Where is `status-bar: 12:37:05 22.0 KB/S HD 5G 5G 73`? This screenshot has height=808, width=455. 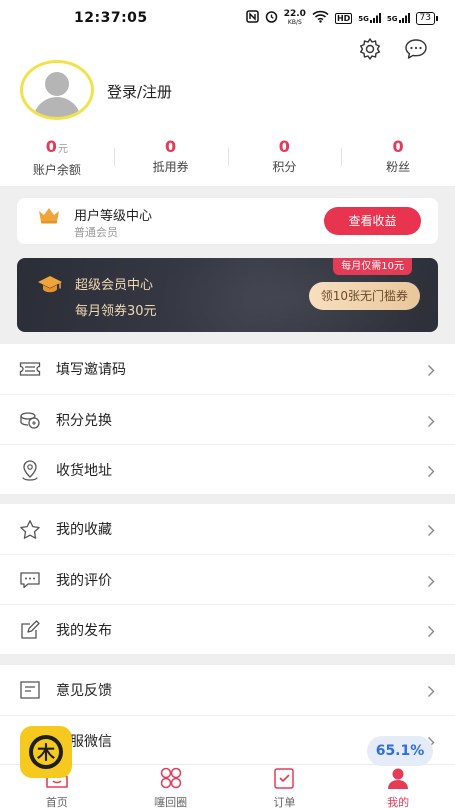 status-bar: 12:37:05 22.0 KB/S HD 5G 5G 73 is located at coordinates (227, 18).